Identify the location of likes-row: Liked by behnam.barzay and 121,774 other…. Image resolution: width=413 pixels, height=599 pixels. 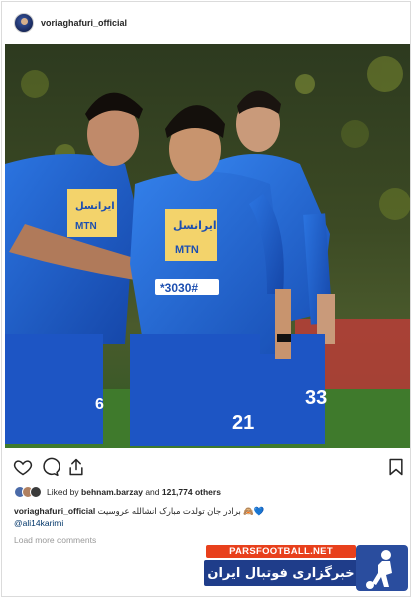
(117, 492).